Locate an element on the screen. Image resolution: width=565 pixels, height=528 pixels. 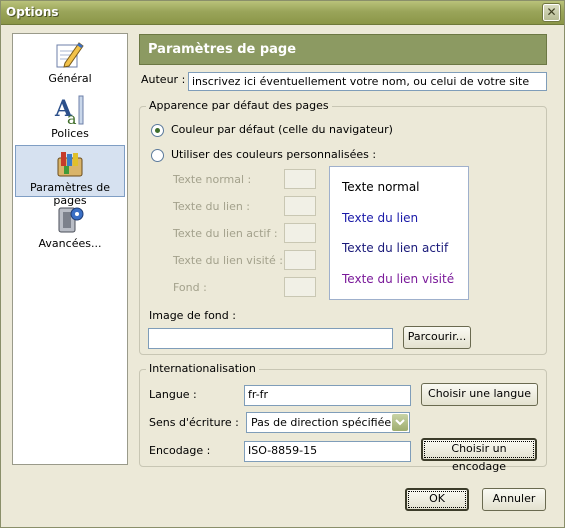
sidebar-item-page-settings: Paramètres de pages is located at coordinates (70, 176).